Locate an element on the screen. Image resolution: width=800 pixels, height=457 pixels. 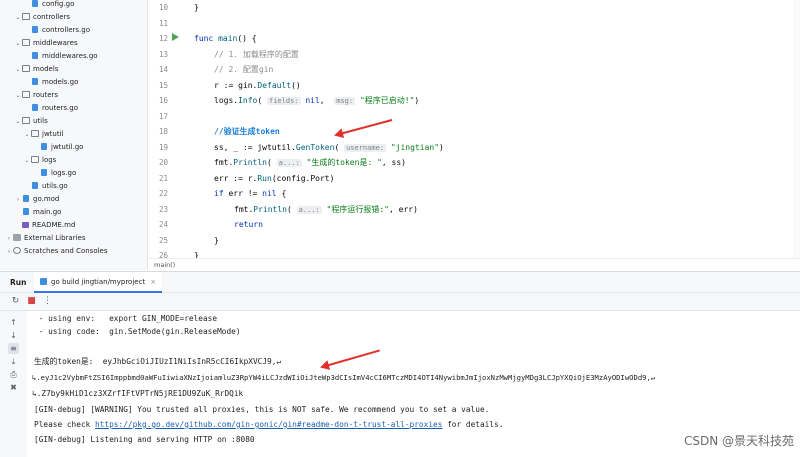
tree-item: ⌄ utils is located at coordinates (31, 121).